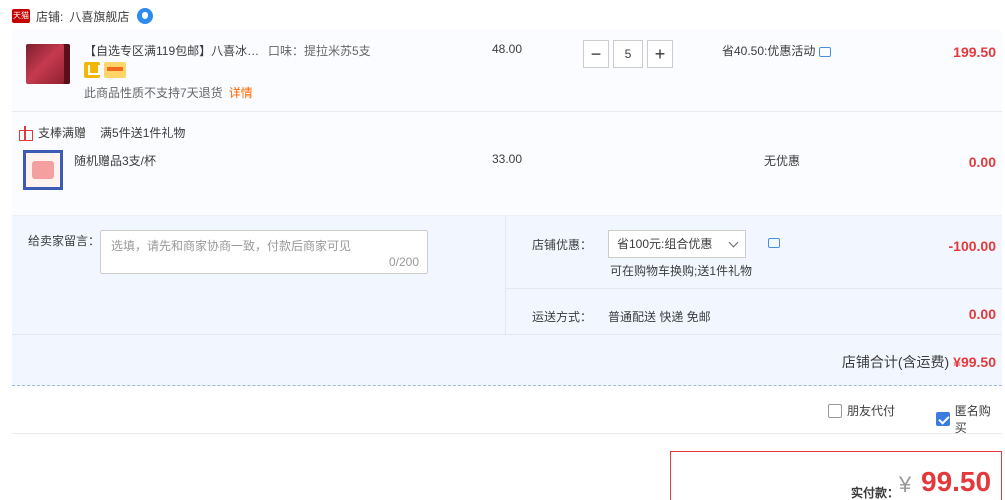 The height and width of the screenshot is (500, 1005). I want to click on shop-header: 天猫 店铺: 八喜旗舰店, so click(83, 16).